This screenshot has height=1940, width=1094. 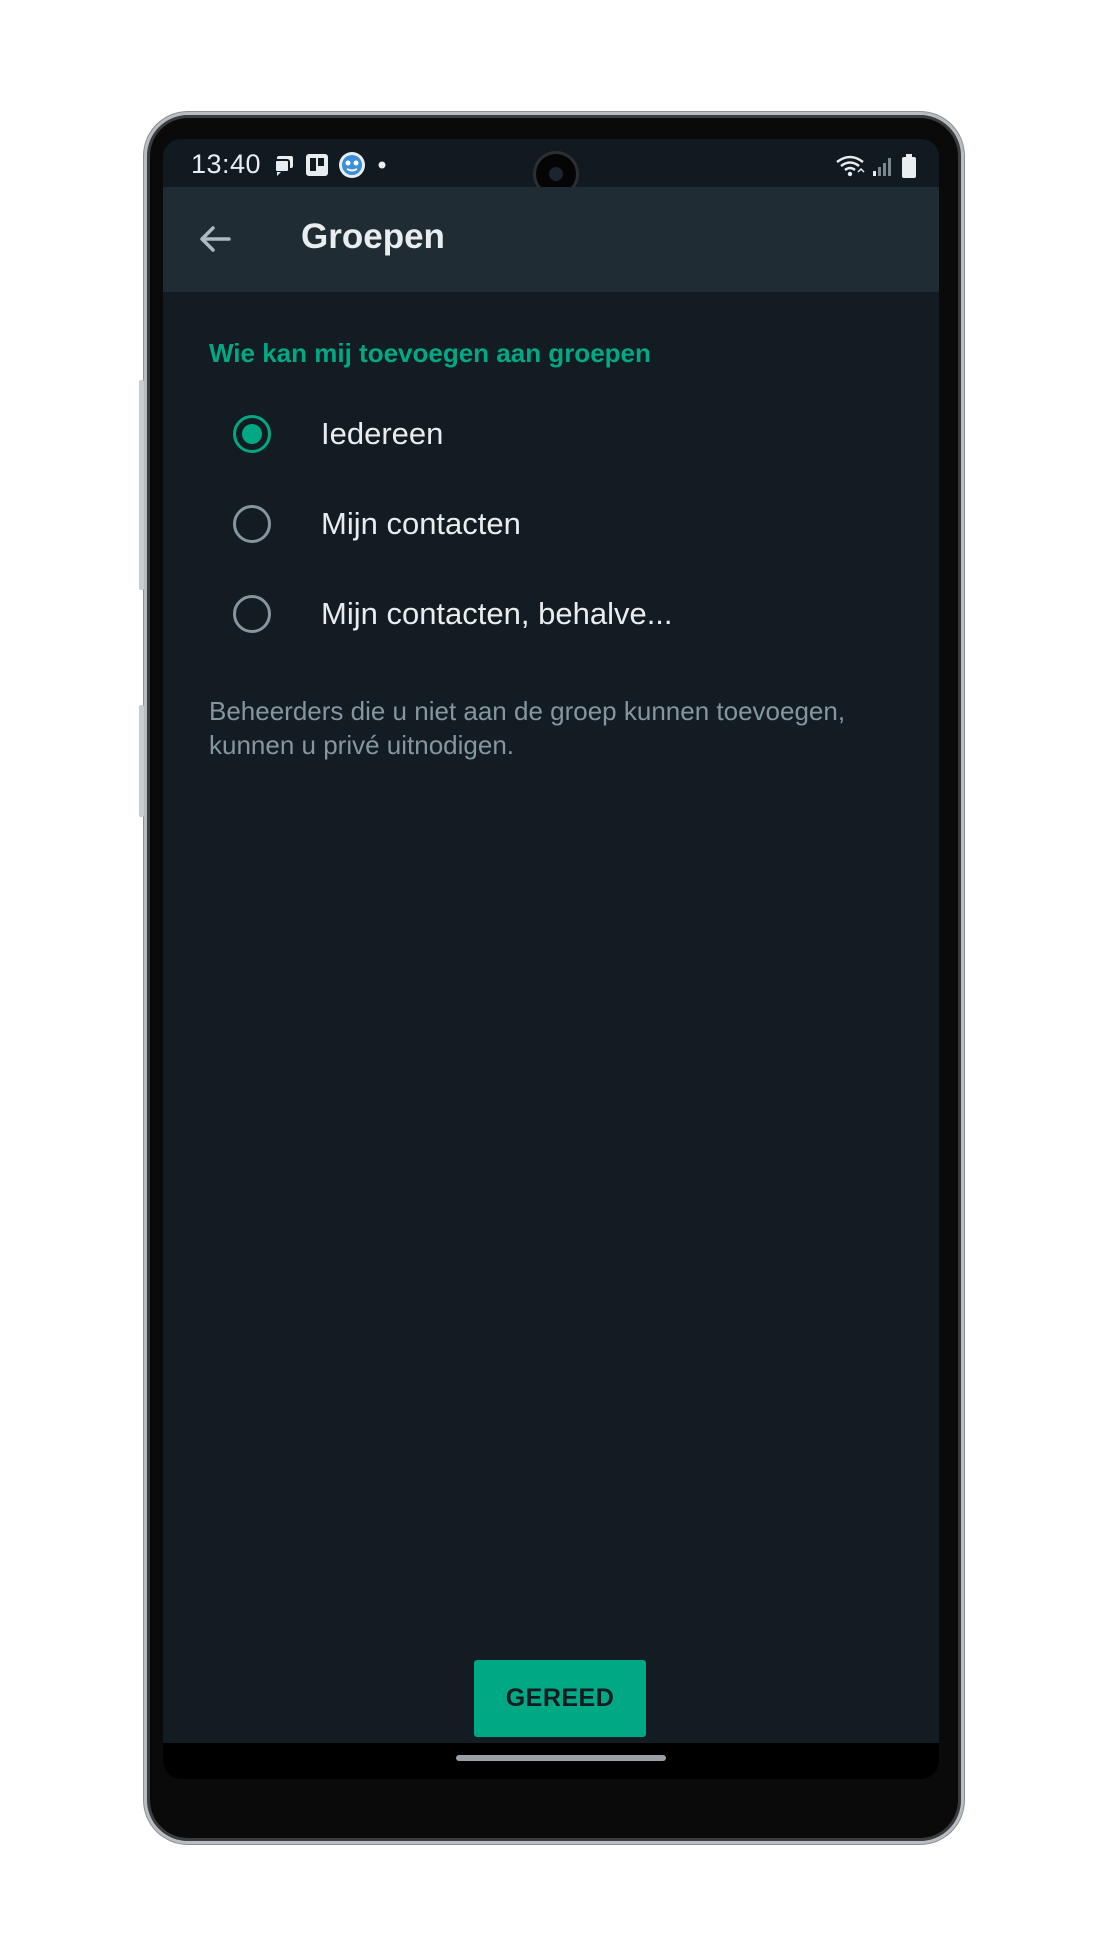 I want to click on trello-icon, so click(x=317, y=167).